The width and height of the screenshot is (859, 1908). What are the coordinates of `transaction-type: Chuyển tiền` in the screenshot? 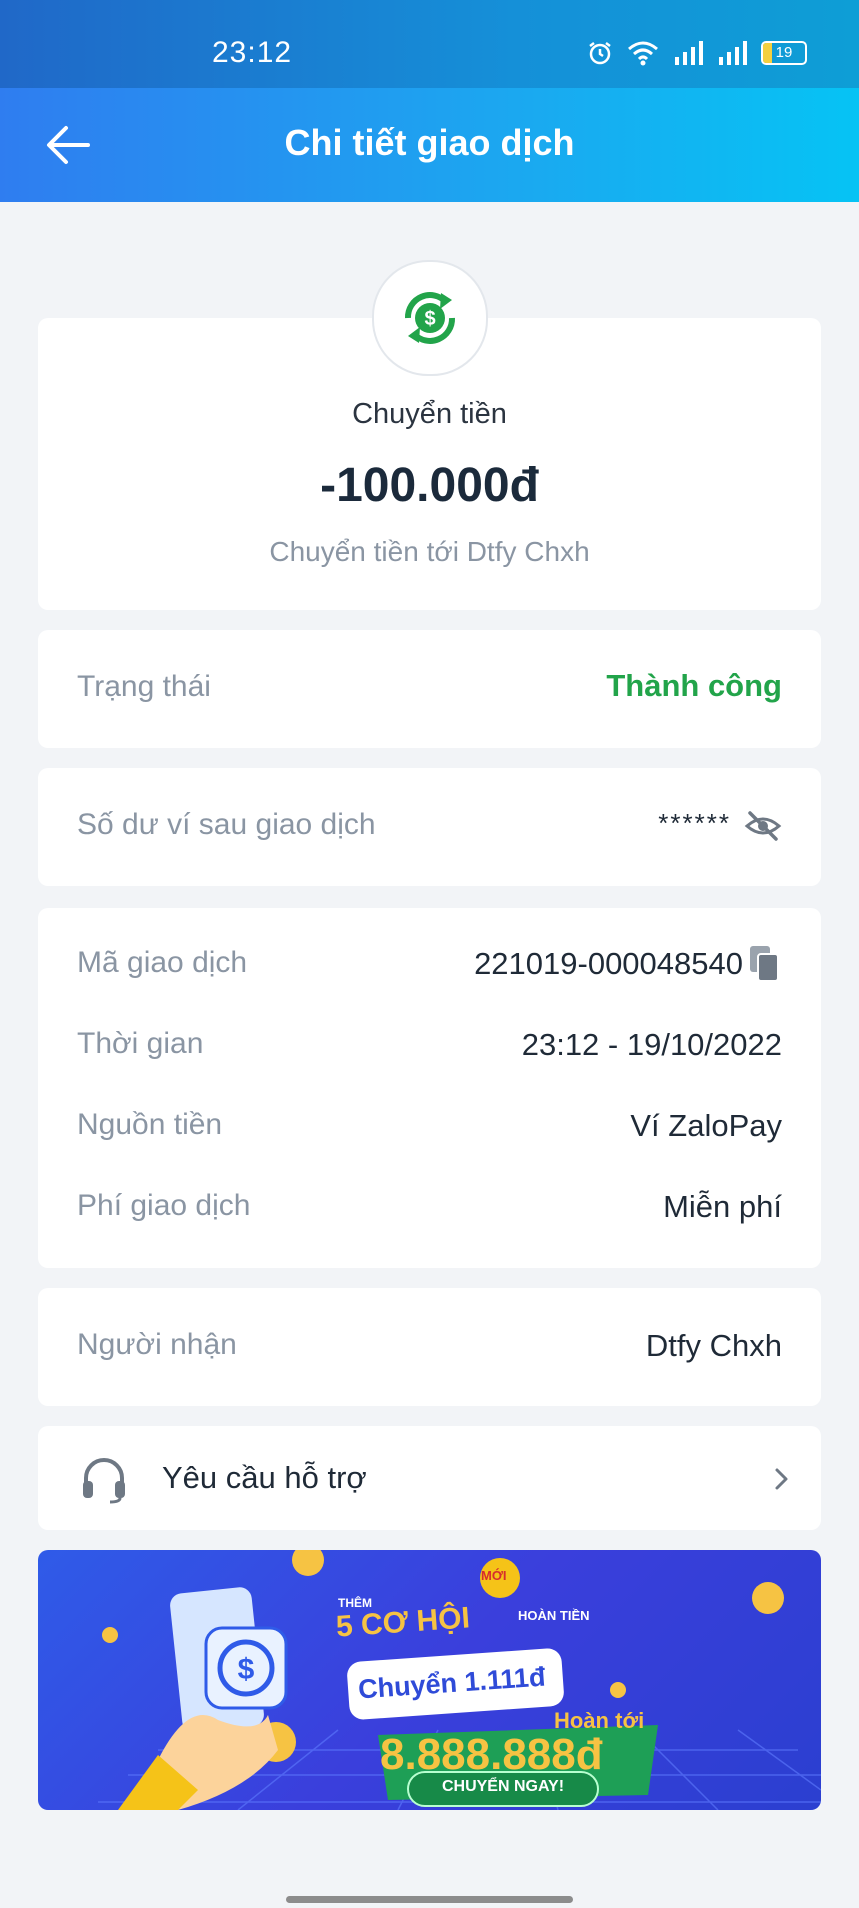 It's located at (429, 414).